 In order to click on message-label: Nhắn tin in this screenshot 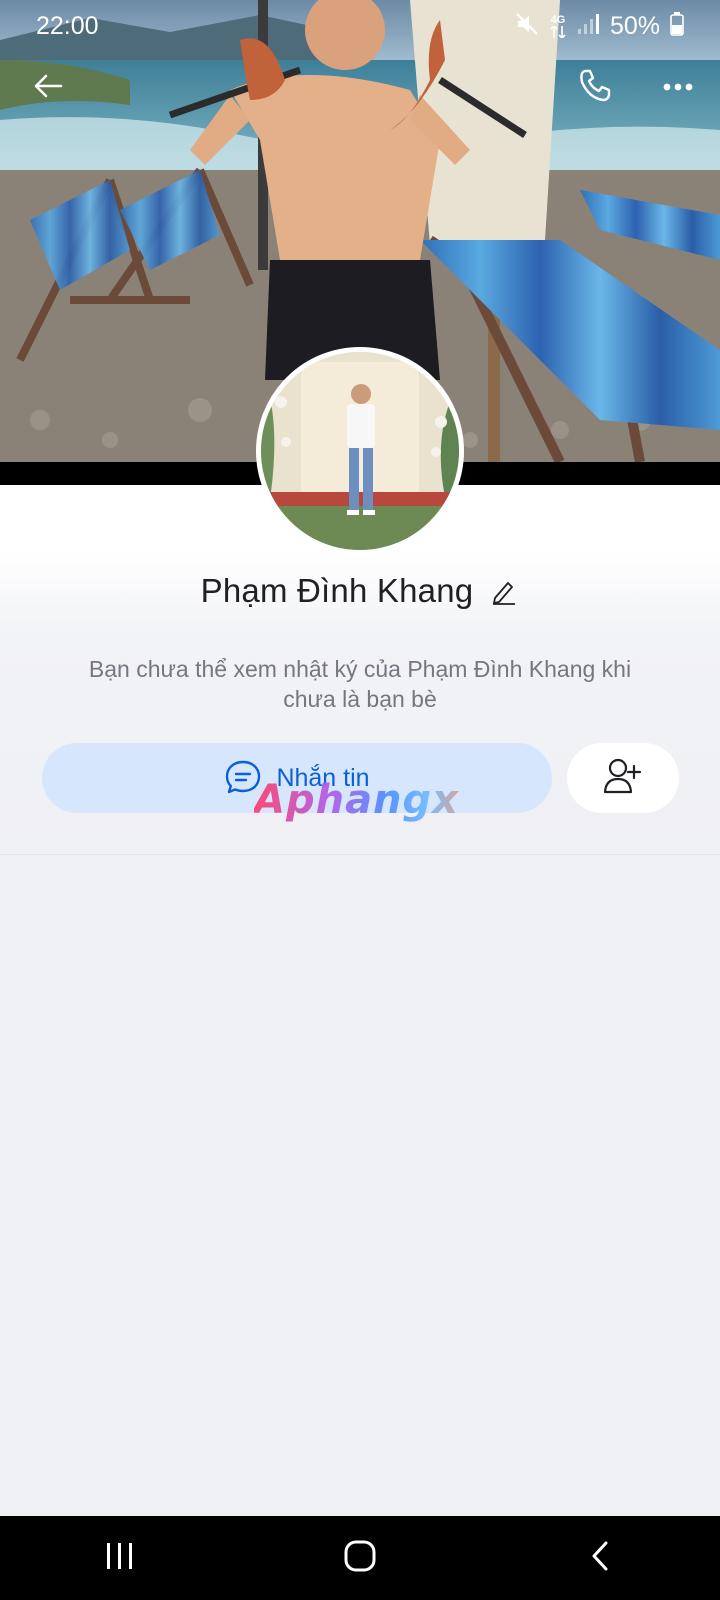, I will do `click(323, 777)`.